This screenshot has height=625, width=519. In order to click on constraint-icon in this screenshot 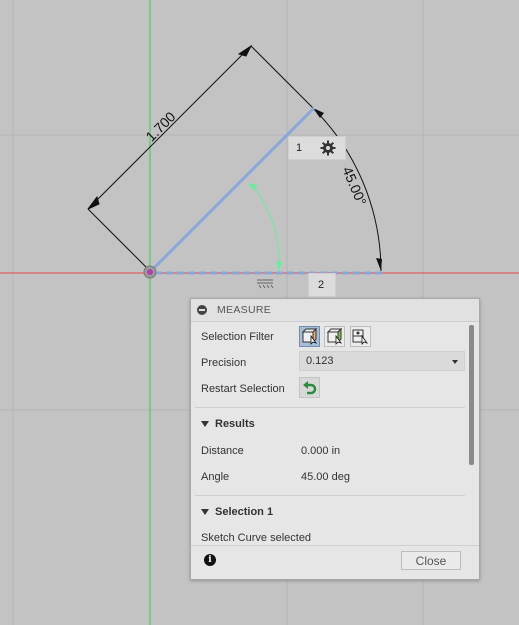, I will do `click(265, 283)`.